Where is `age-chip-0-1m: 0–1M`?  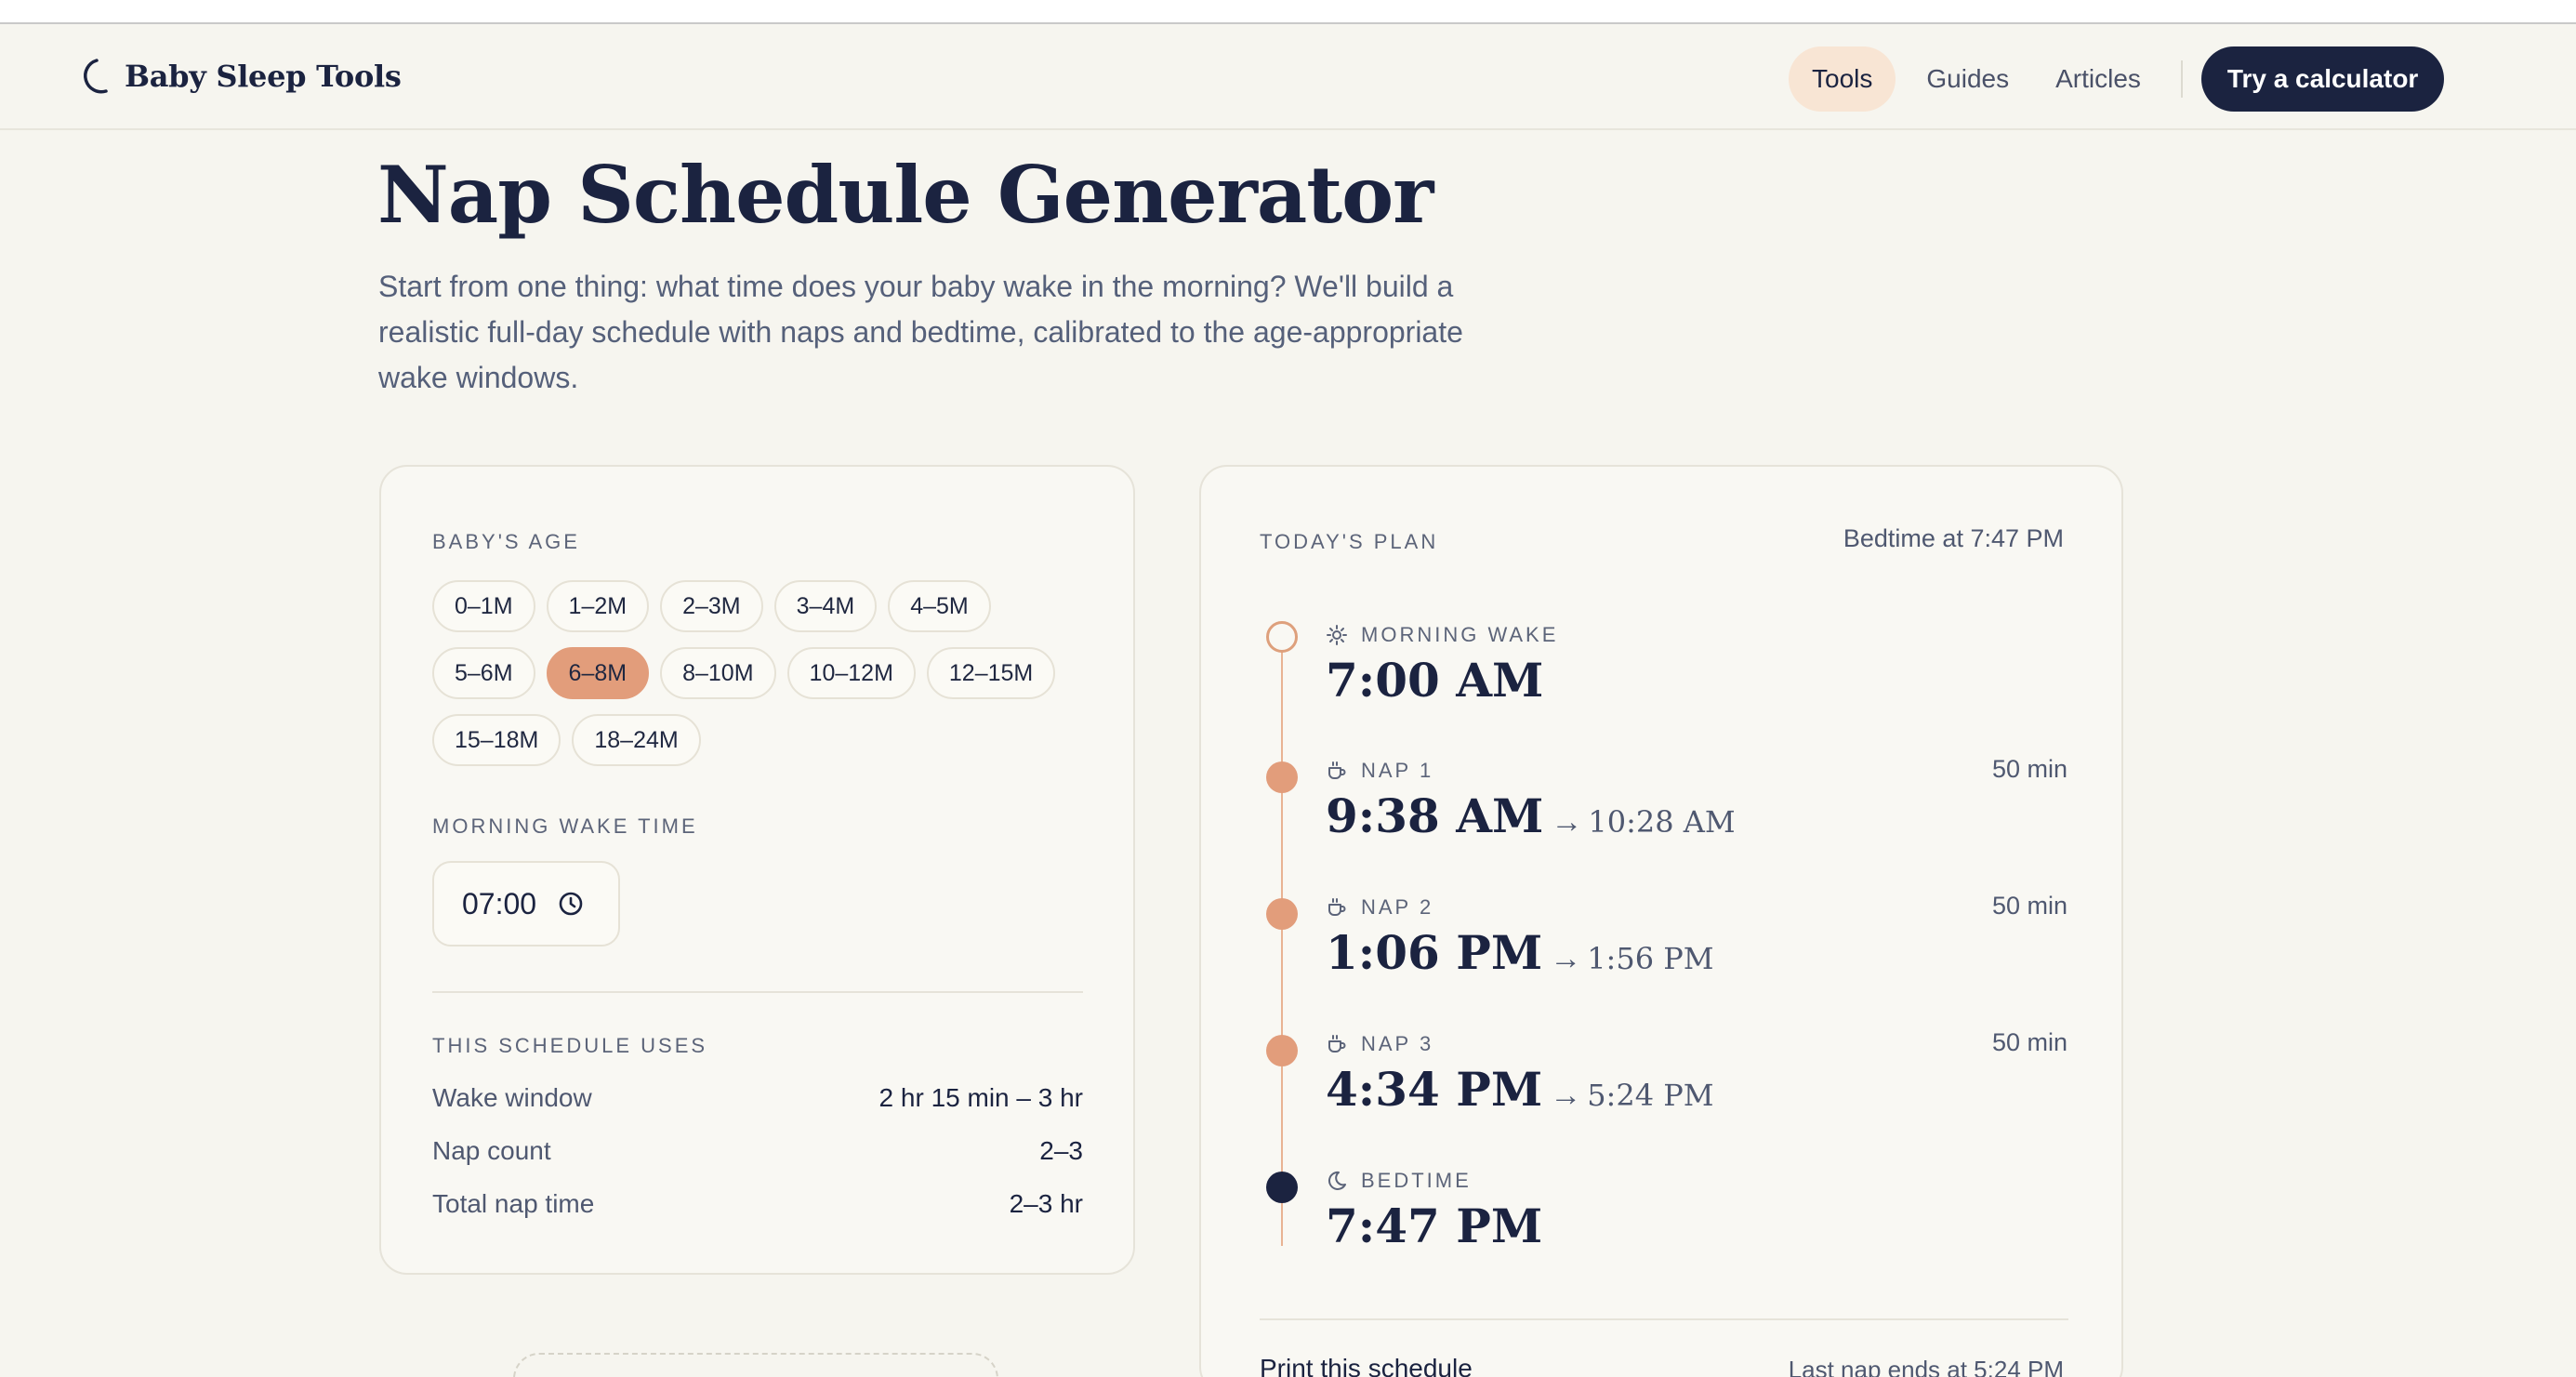 age-chip-0-1m: 0–1M is located at coordinates (483, 606).